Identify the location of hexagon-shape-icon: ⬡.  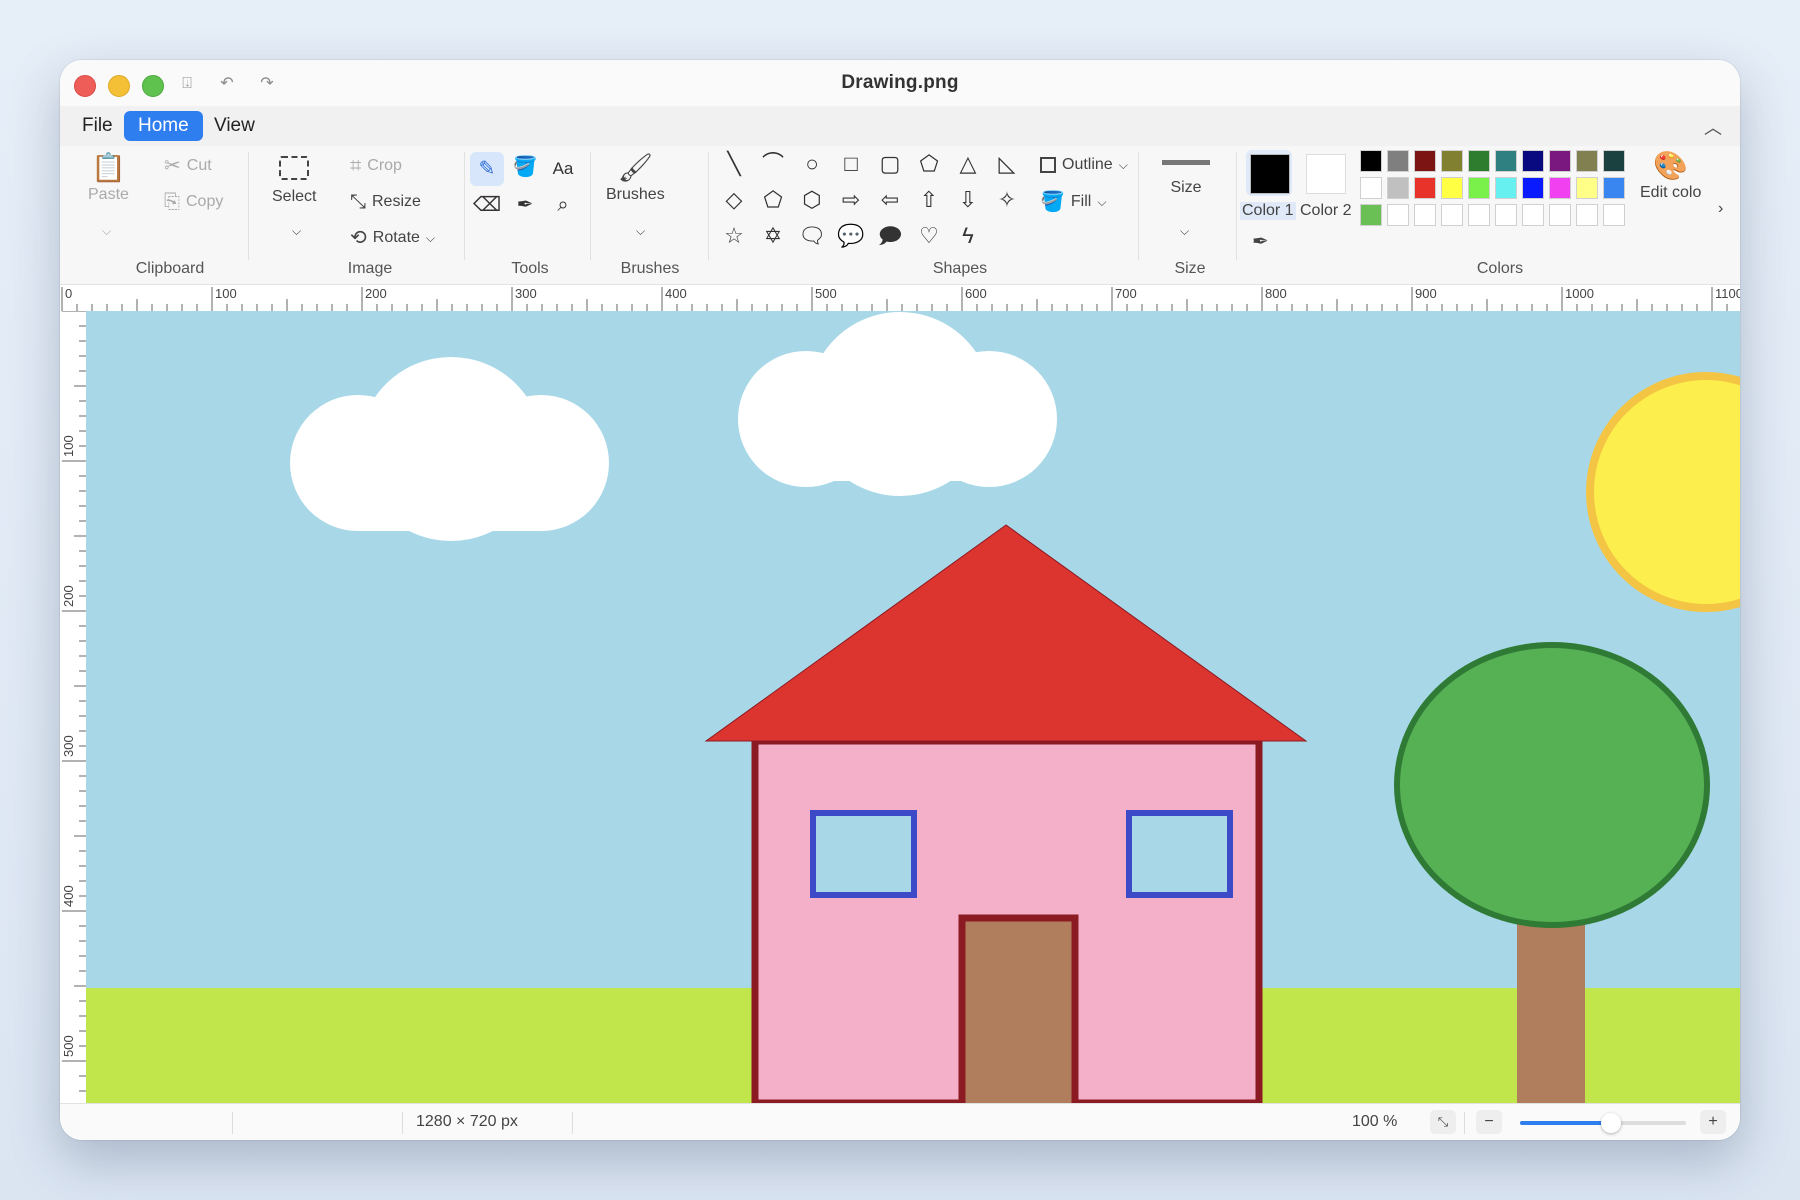
(812, 200).